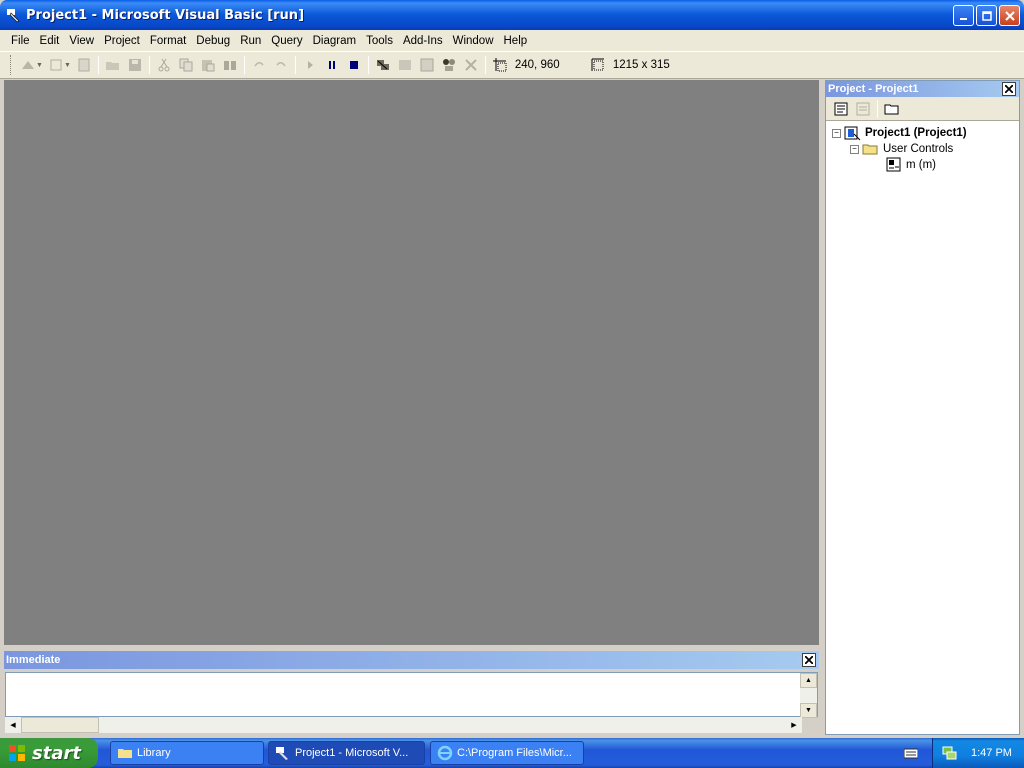 Image resolution: width=1024 pixels, height=768 pixels. Describe the element at coordinates (84, 65) in the screenshot. I see `menu-editor-button` at that location.